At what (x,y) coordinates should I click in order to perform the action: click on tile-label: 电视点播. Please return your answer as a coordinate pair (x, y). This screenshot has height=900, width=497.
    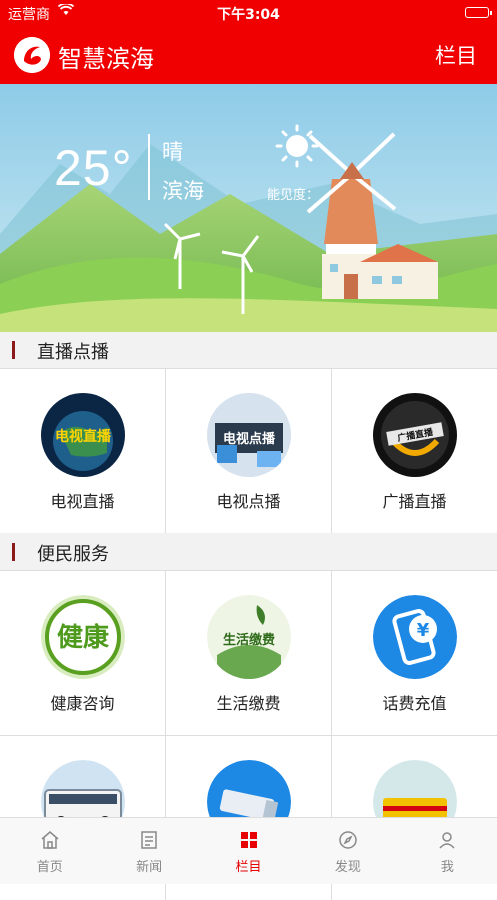
    Looking at the image, I should click on (248, 501).